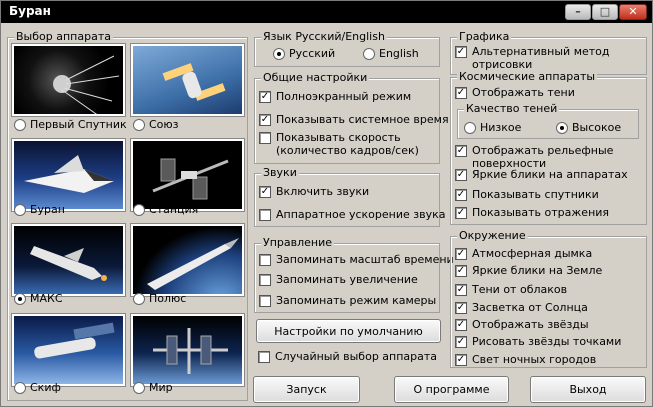 The width and height of the screenshot is (653, 407). I want to click on maximize-button: □, so click(605, 12).